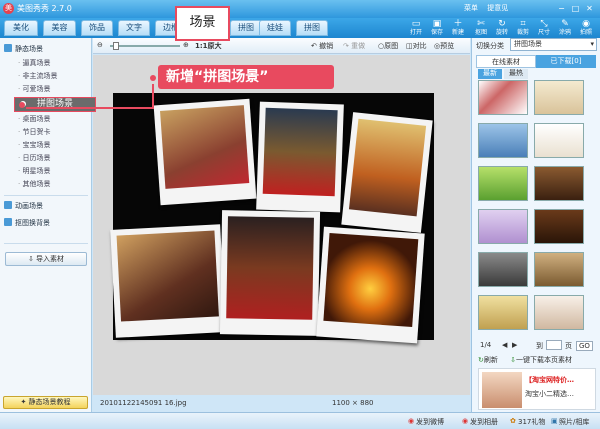 This screenshot has width=600, height=429. I want to click on tab-collage-2: 拼图, so click(312, 28).